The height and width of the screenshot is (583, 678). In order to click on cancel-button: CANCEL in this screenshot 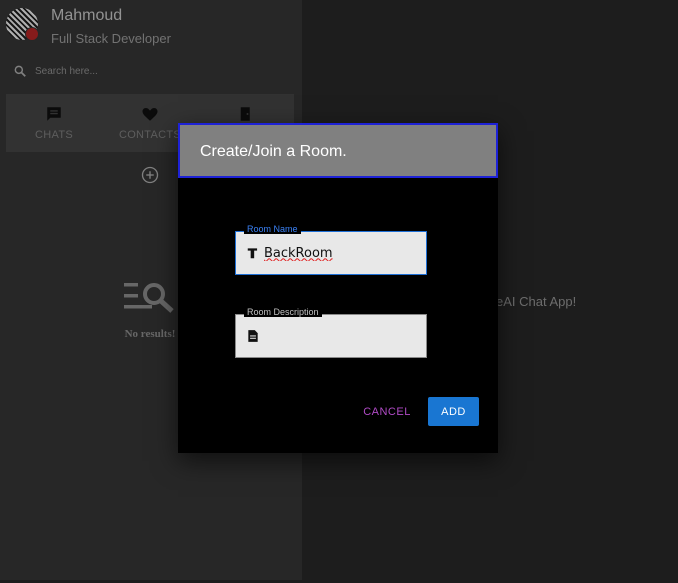, I will do `click(387, 411)`.